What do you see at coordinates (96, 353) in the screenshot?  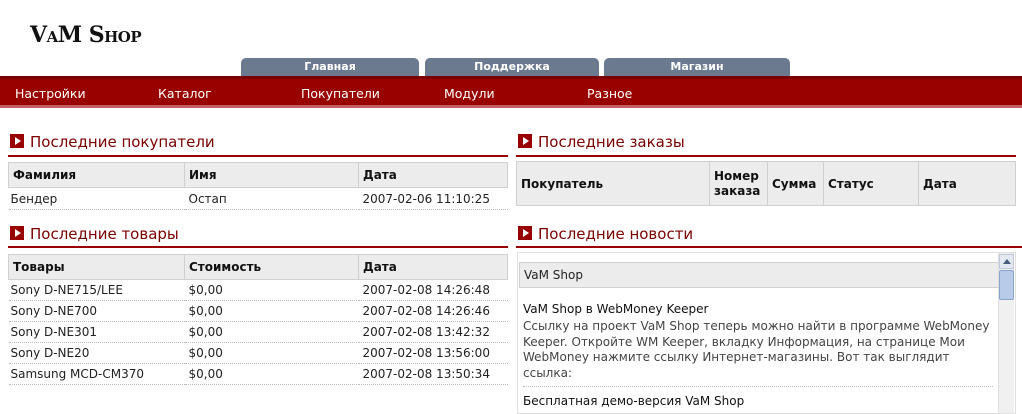 I see `cell: Sony D-NE20` at bounding box center [96, 353].